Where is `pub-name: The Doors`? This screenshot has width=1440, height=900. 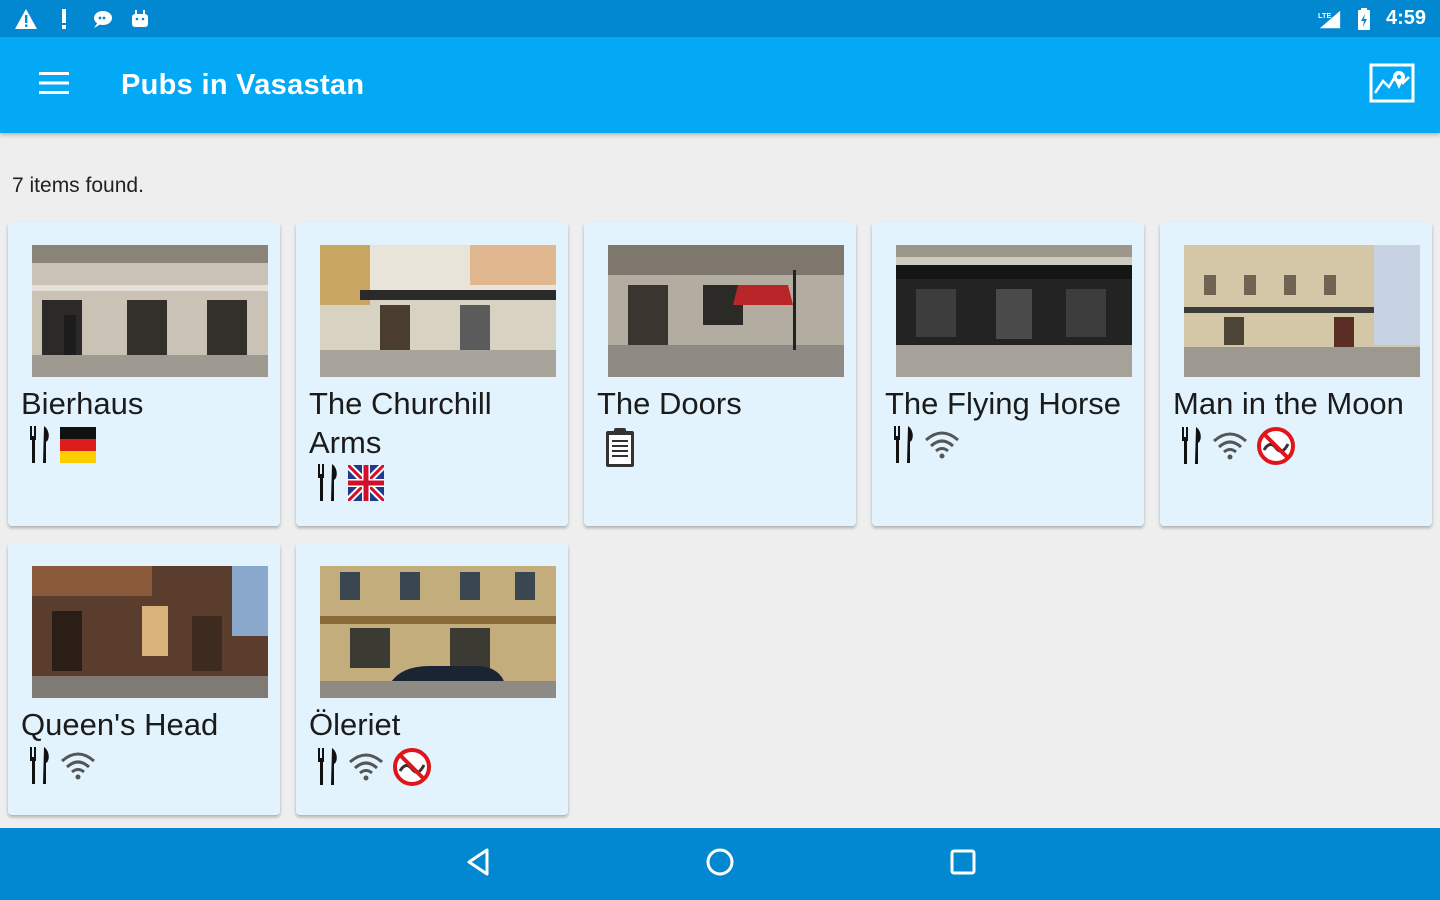
pub-name: The Doors is located at coordinates (669, 403).